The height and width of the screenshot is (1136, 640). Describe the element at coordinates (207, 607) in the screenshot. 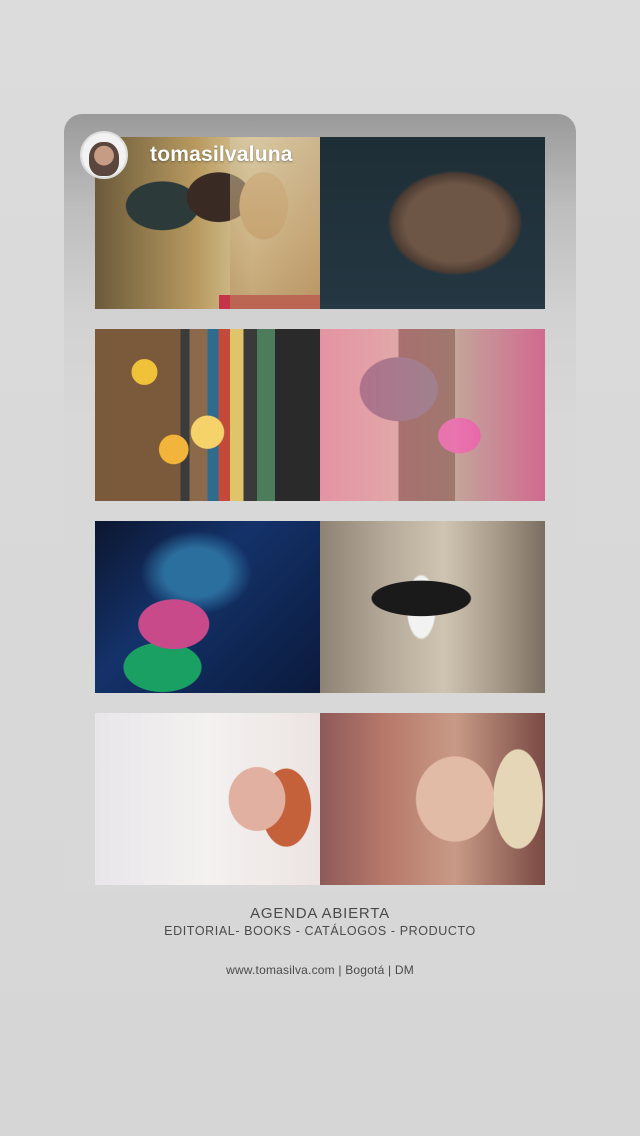

I see `photo-stage-performer` at that location.